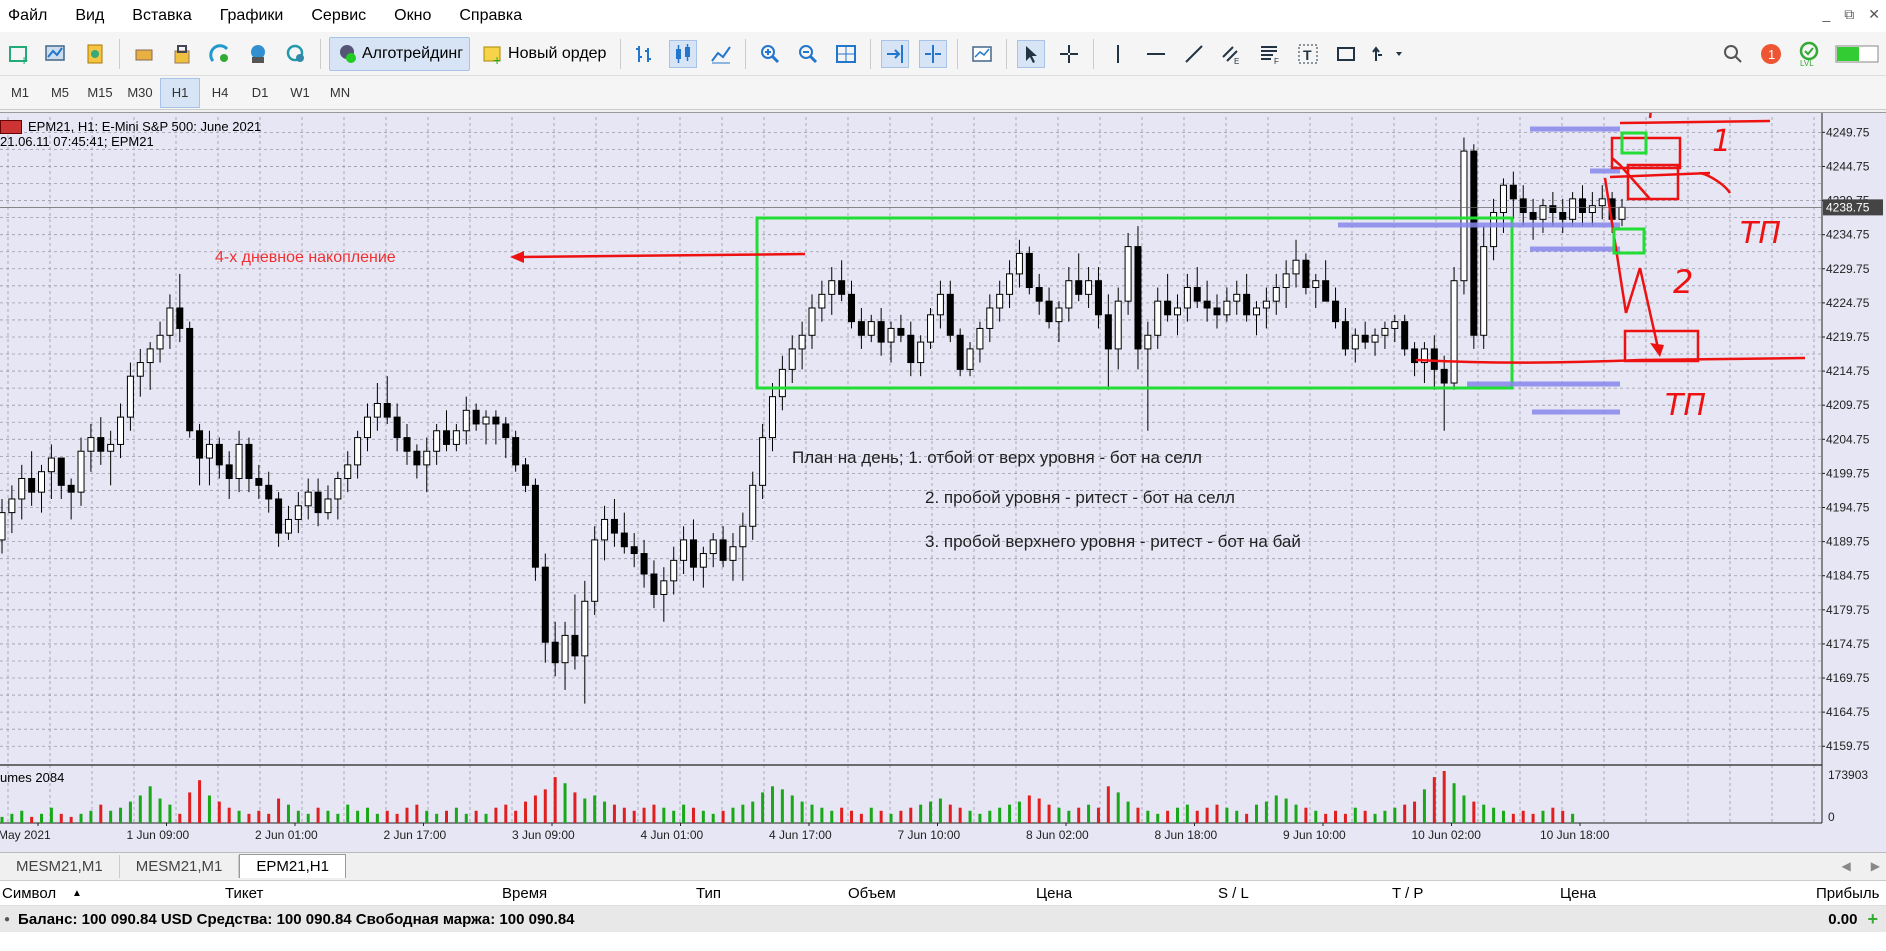  What do you see at coordinates (296, 54) in the screenshot?
I see `search-globe-icon` at bounding box center [296, 54].